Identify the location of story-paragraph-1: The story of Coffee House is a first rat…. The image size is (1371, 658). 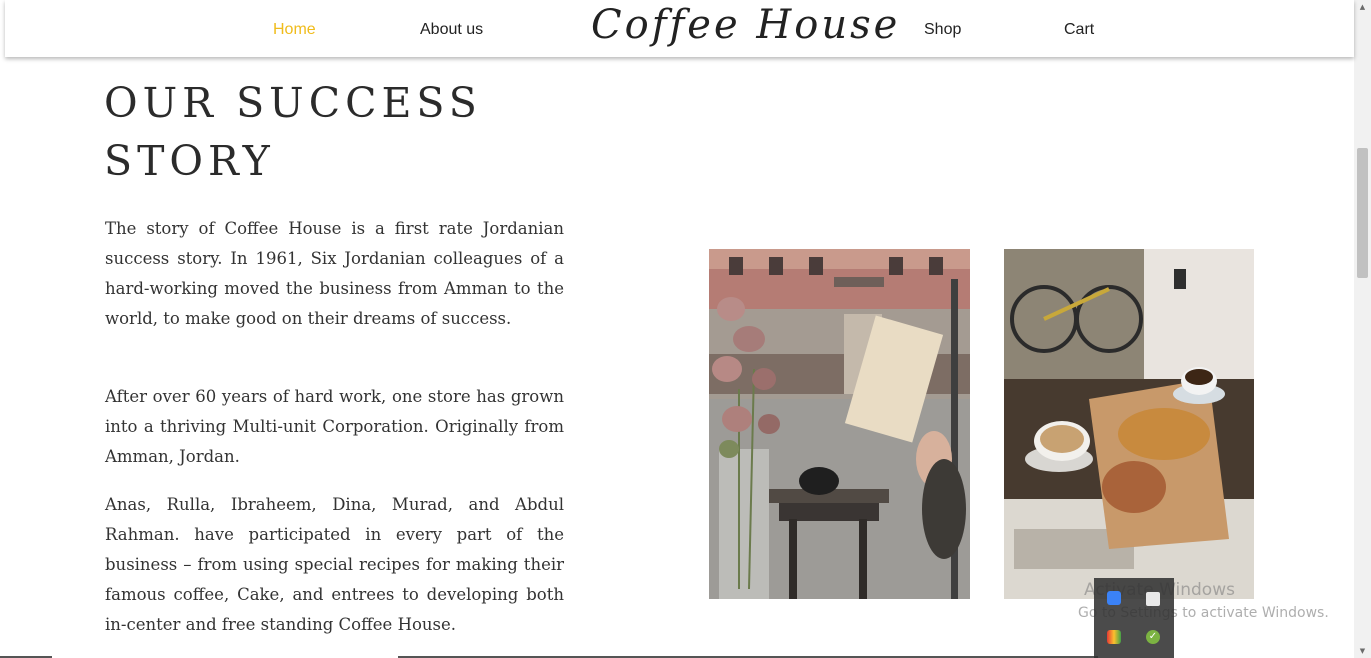
(334, 273).